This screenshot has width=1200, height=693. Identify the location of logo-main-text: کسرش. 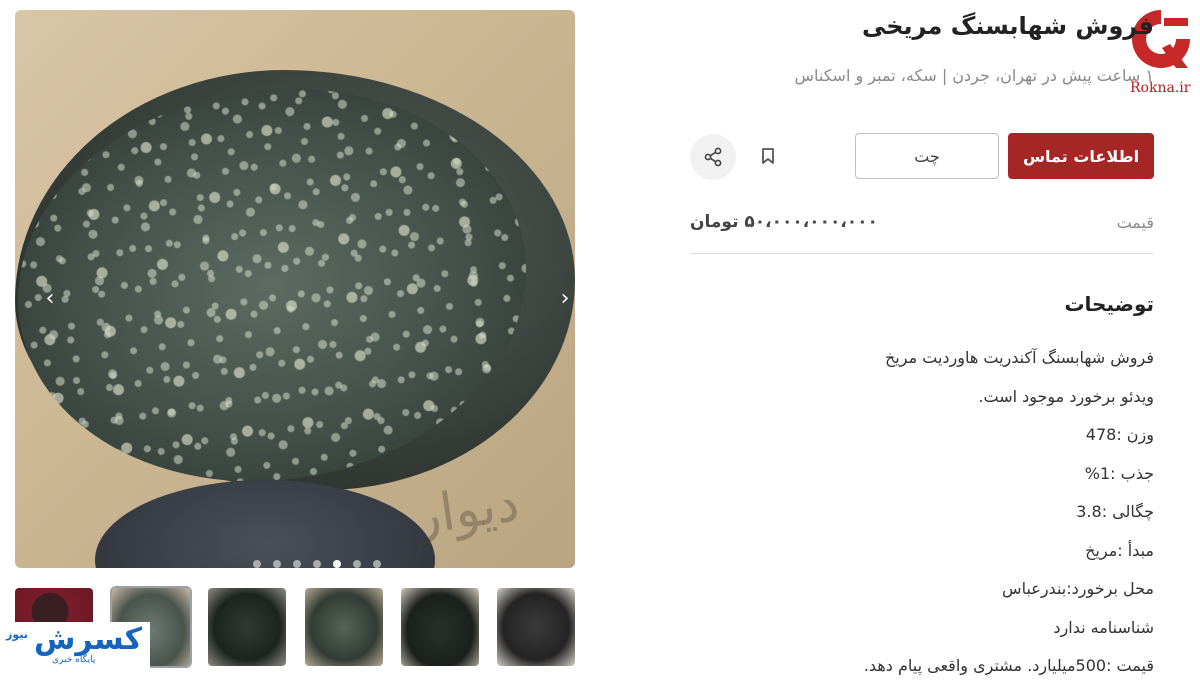
(88, 639).